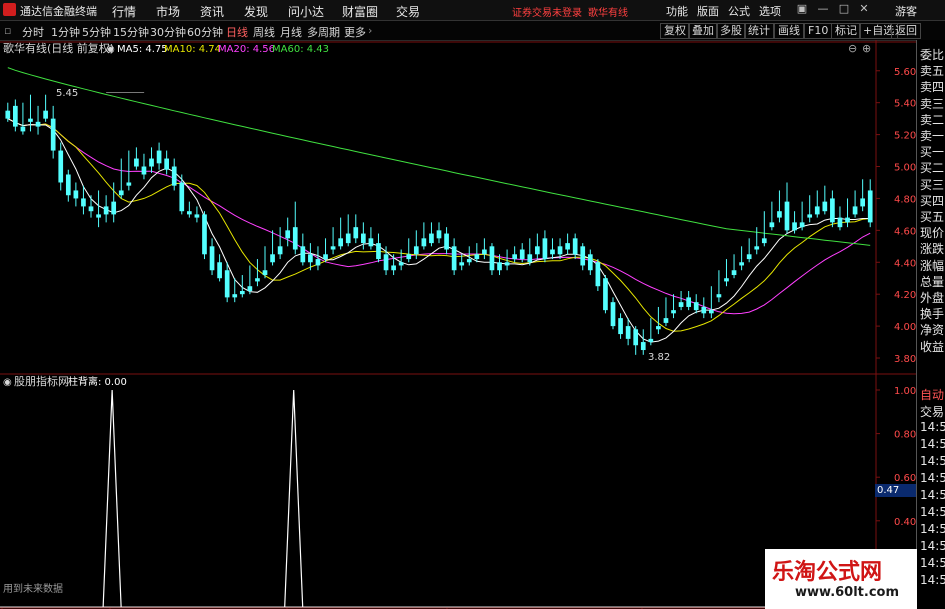 The image size is (945, 609). I want to click on menu-market: 市场, so click(168, 11).